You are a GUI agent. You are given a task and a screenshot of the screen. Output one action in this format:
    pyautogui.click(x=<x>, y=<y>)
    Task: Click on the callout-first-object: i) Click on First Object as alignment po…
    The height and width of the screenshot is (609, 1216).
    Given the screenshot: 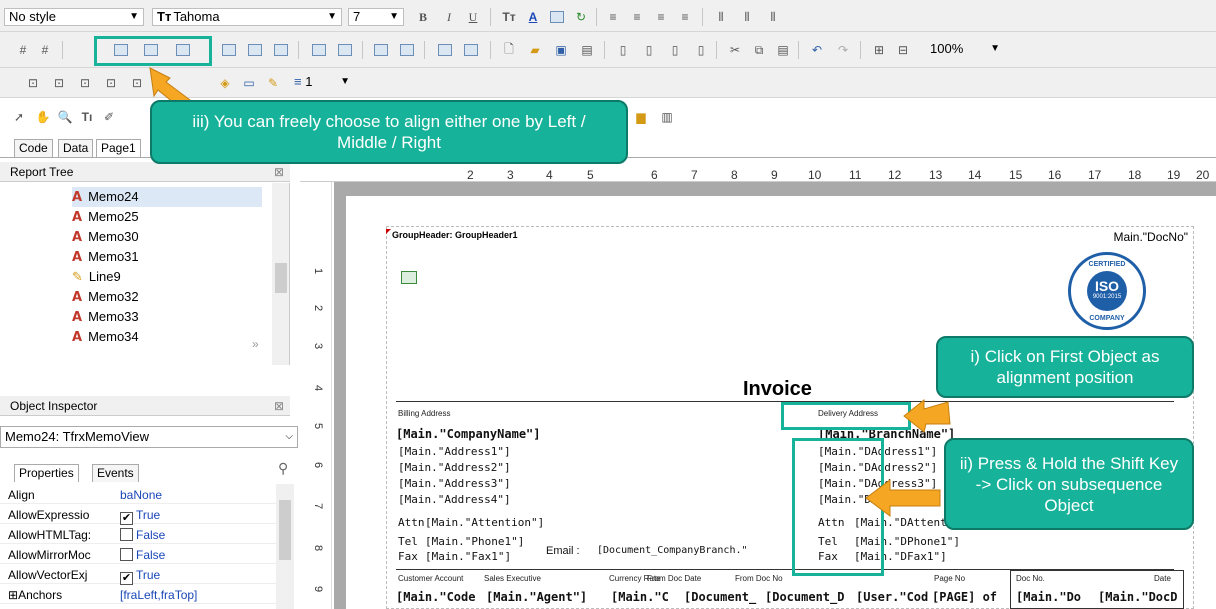 What is the action you would take?
    pyautogui.click(x=1065, y=367)
    